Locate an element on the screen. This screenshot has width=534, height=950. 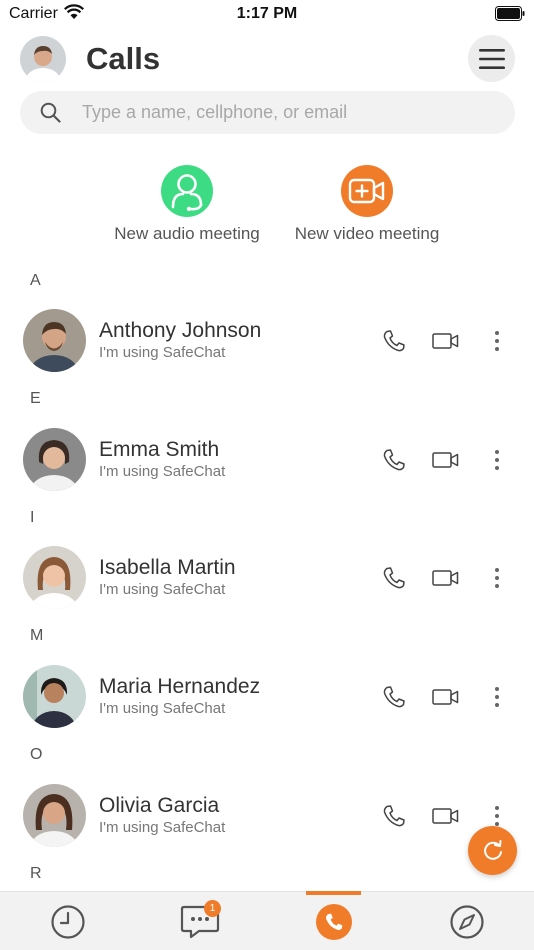
contact-row-emma-smith: Emma Smith I'm using SafeChat is located at coordinates (267, 460).